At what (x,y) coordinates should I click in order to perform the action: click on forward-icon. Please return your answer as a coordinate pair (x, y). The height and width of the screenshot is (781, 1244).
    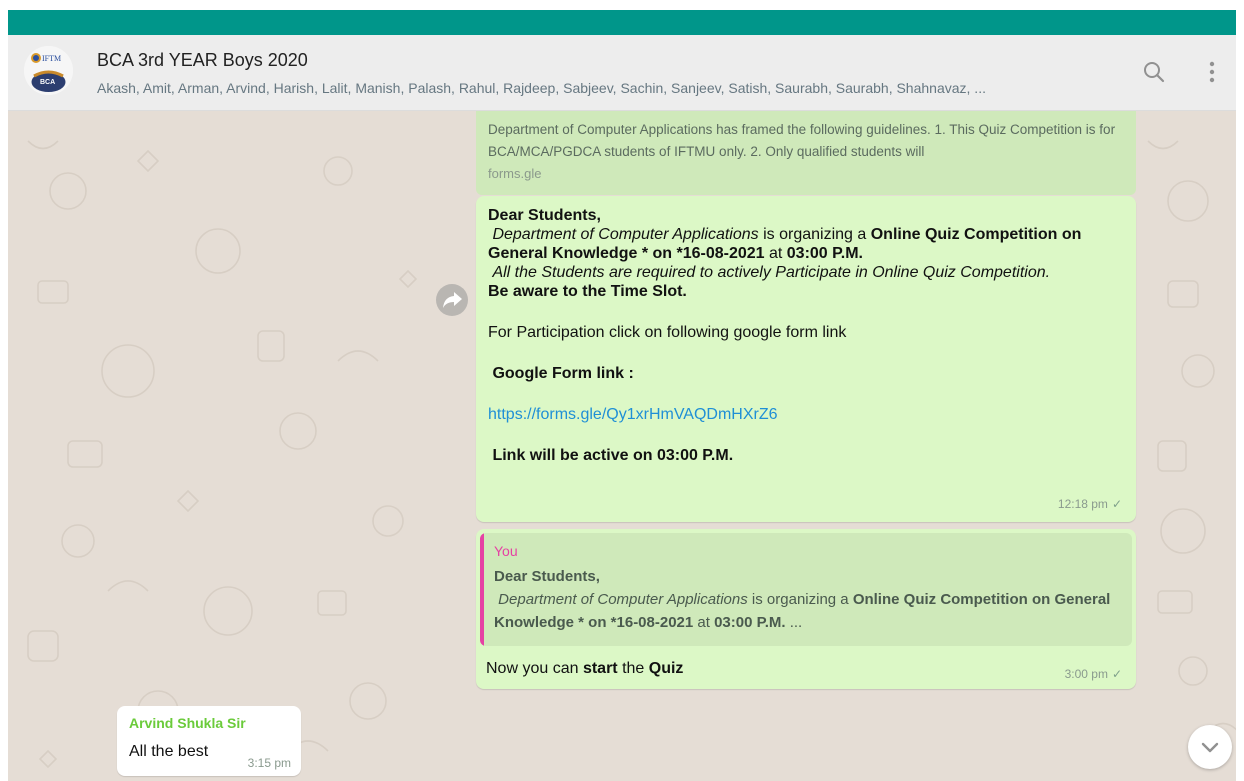
    Looking at the image, I should click on (452, 300).